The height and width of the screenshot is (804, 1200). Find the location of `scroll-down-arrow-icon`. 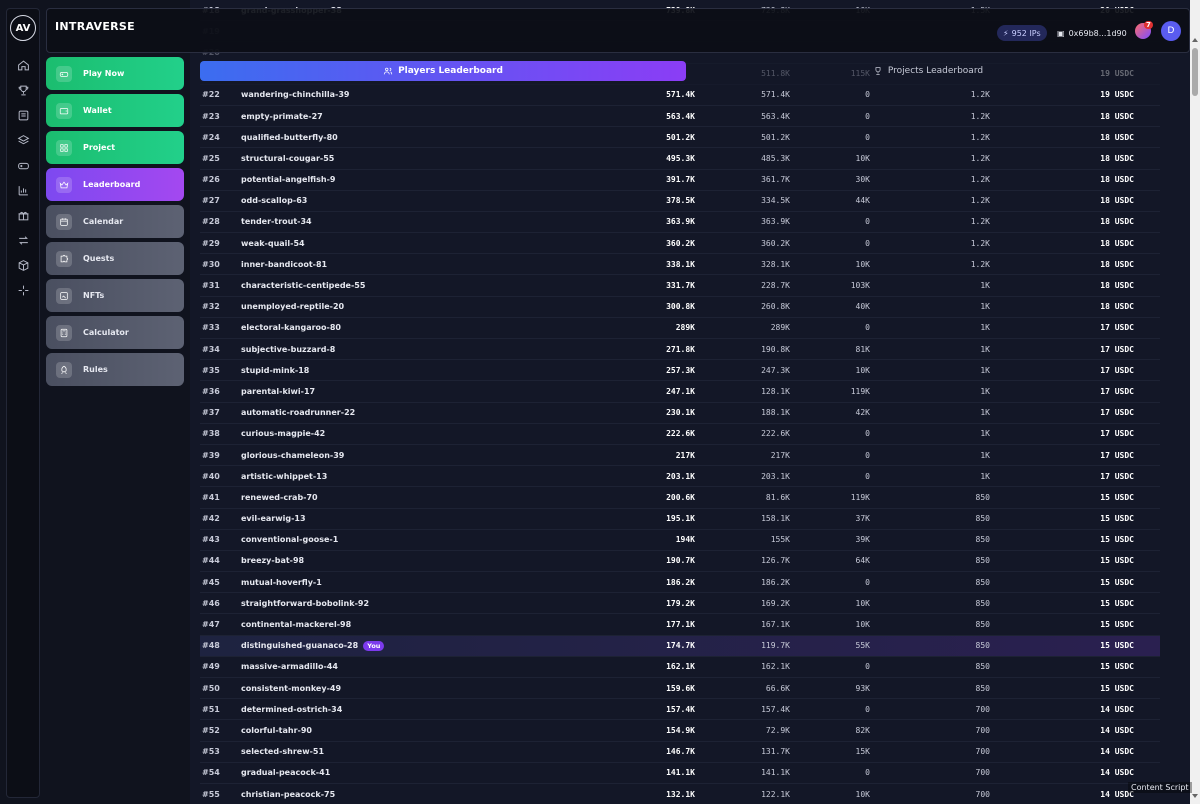

scroll-down-arrow-icon is located at coordinates (1195, 796).